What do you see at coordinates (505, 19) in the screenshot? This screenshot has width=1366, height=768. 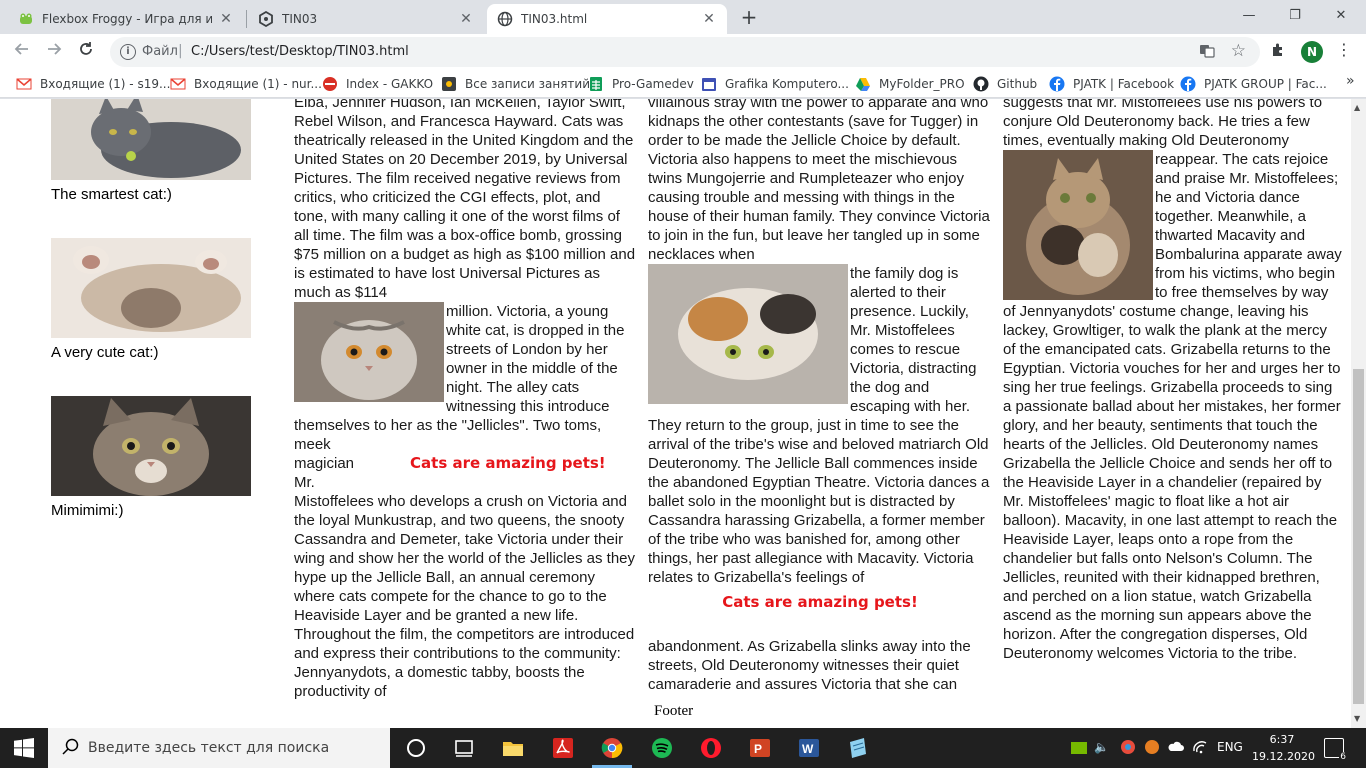 I see `globe-icon` at bounding box center [505, 19].